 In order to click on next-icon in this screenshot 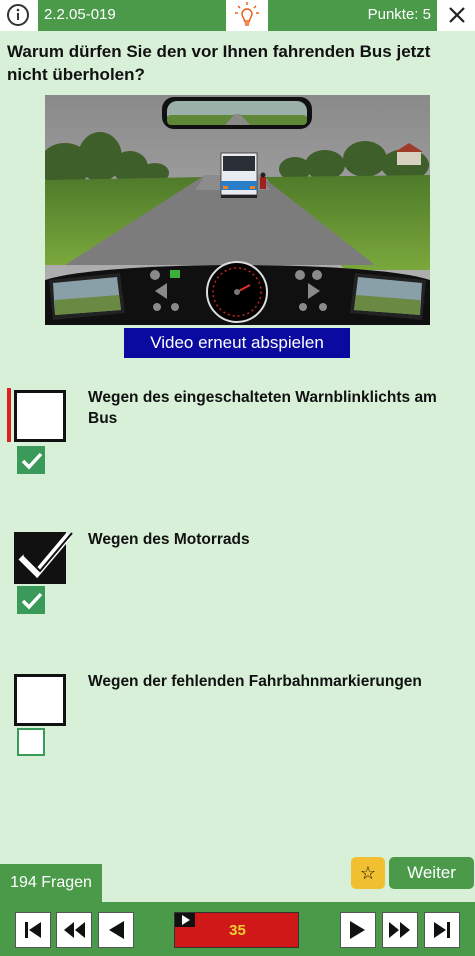, I will do `click(357, 930)`.